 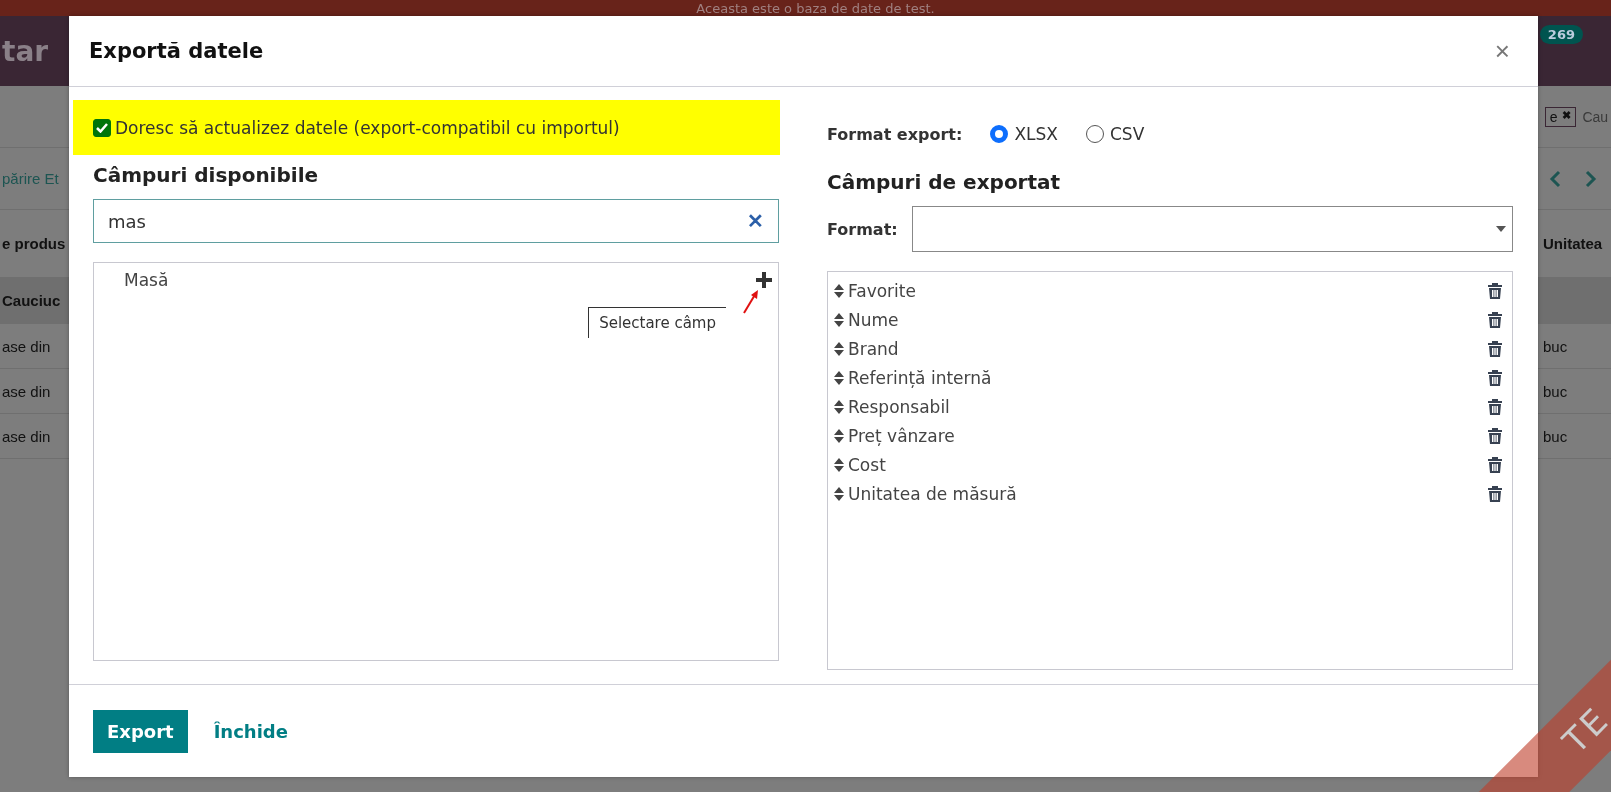 I want to click on field-item: Brand, so click(x=873, y=348).